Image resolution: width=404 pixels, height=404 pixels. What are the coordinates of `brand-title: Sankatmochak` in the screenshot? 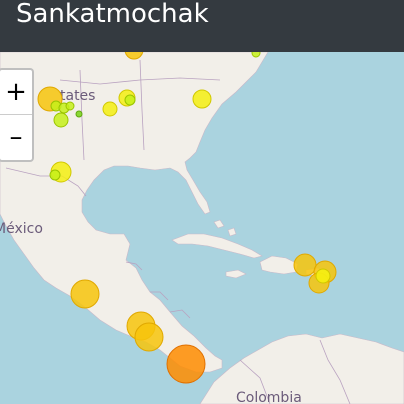 It's located at (112, 15).